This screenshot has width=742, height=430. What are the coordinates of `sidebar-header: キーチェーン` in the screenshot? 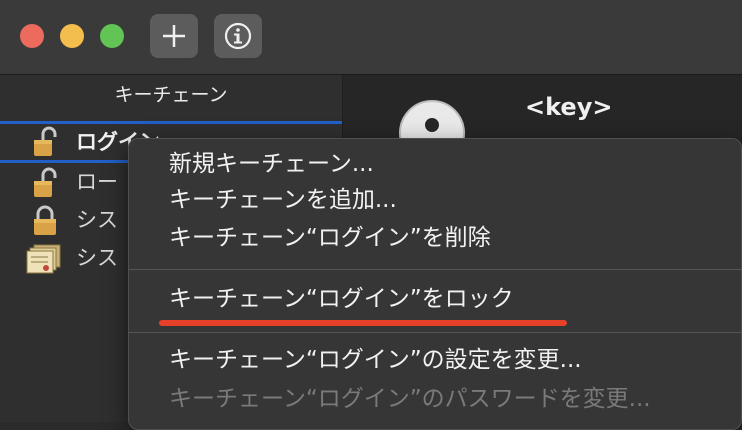 It's located at (171, 95).